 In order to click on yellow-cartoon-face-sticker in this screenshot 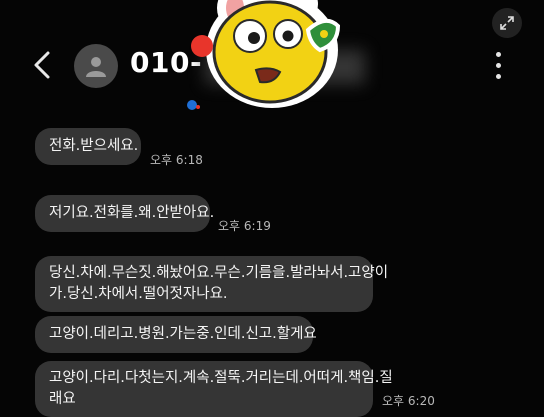, I will do `click(266, 54)`.